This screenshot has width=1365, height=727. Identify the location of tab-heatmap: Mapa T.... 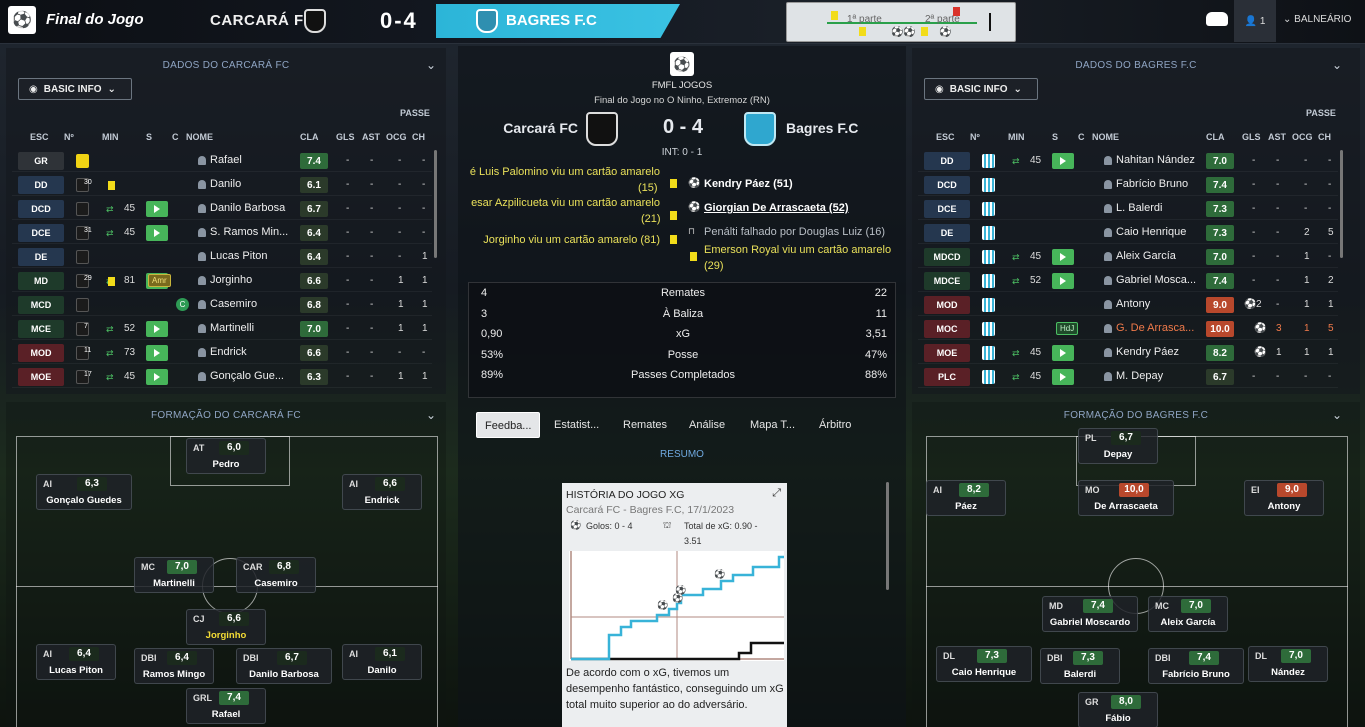
(772, 425).